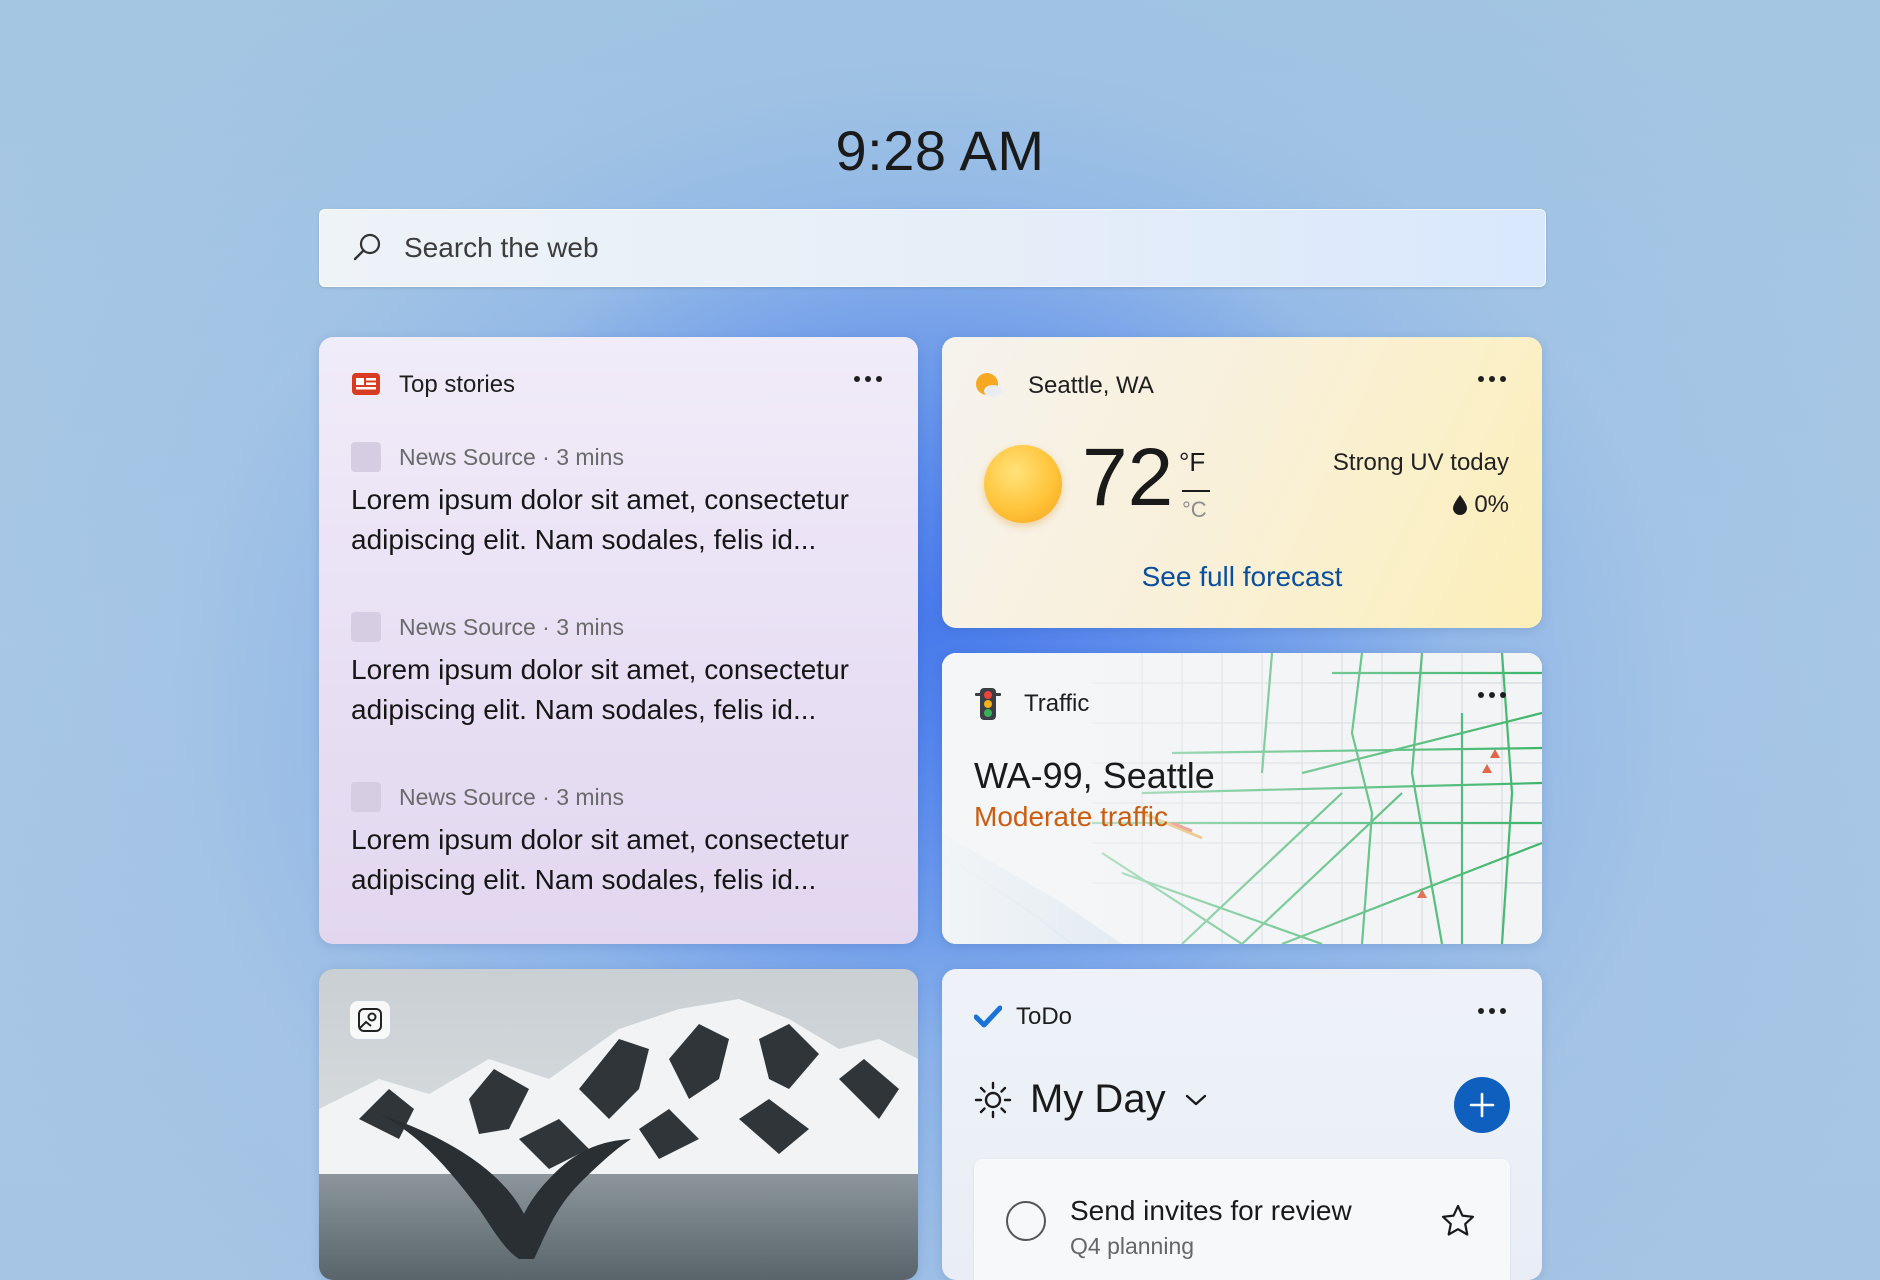 Image resolution: width=1880 pixels, height=1280 pixels. I want to click on task-item: Send invites for review Q4 planning, so click(1242, 1219).